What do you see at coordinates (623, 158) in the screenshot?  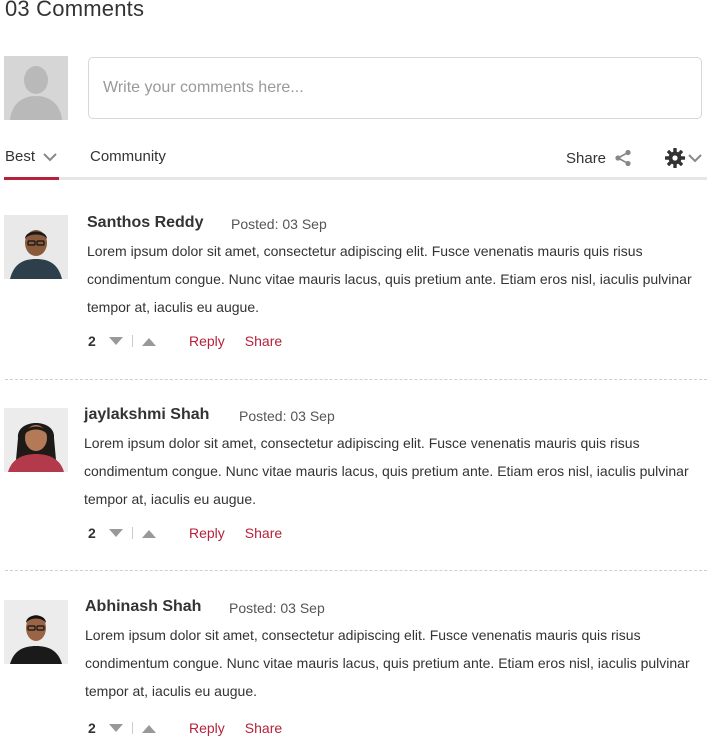 I see `share-icon` at bounding box center [623, 158].